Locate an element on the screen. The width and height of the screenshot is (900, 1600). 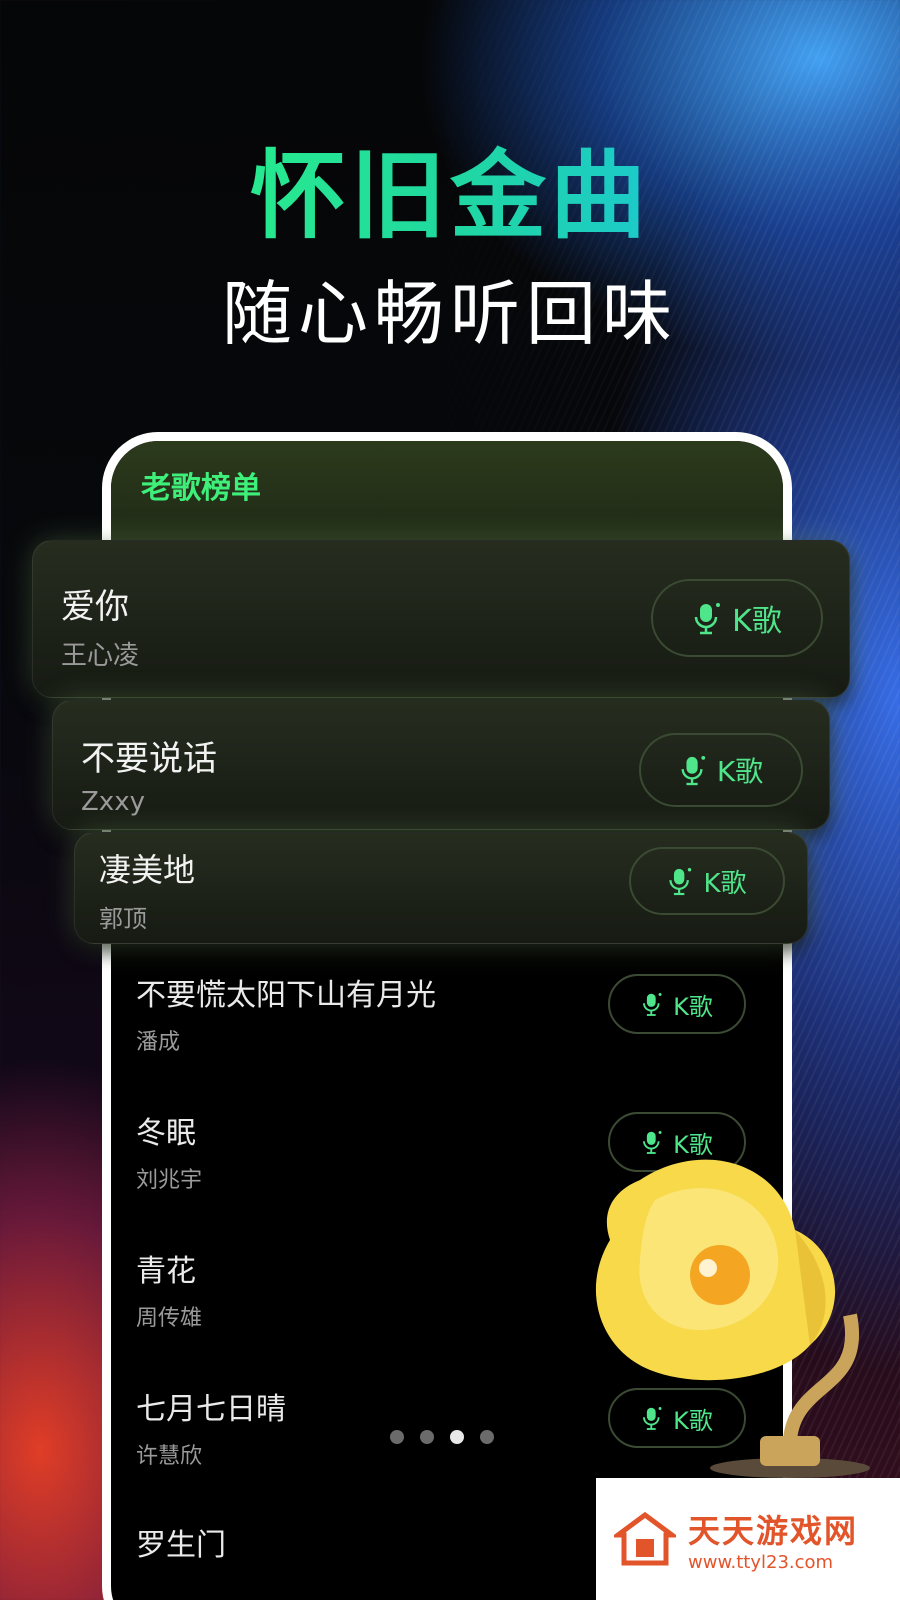
gramophone-flower-illustration is located at coordinates (732, 1318).